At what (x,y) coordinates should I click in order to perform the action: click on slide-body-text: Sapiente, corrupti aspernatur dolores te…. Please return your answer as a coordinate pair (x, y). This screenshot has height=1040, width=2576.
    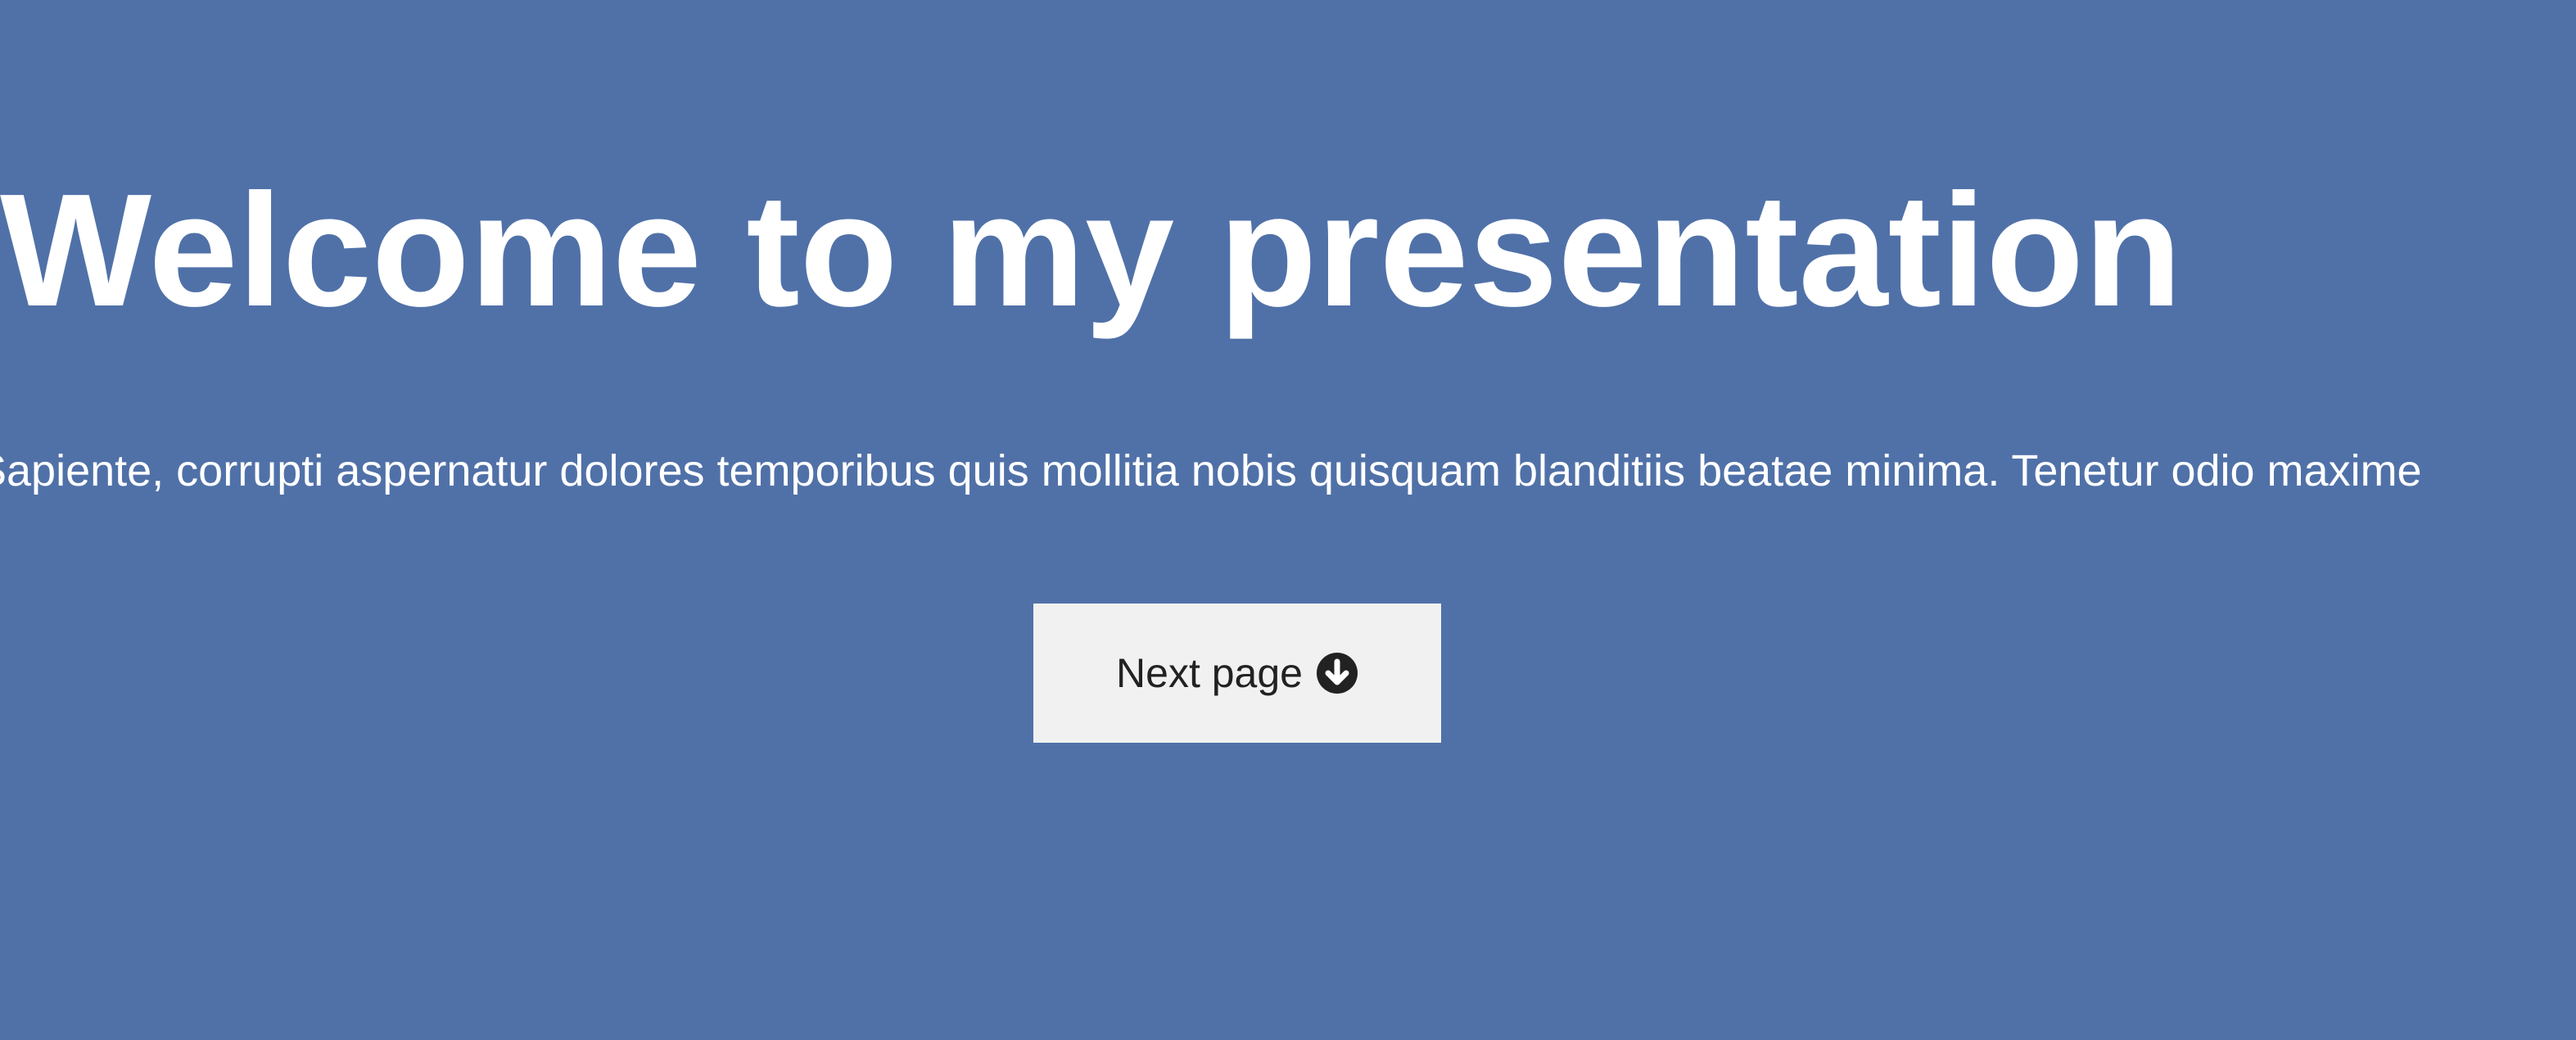
    Looking at the image, I should click on (1211, 470).